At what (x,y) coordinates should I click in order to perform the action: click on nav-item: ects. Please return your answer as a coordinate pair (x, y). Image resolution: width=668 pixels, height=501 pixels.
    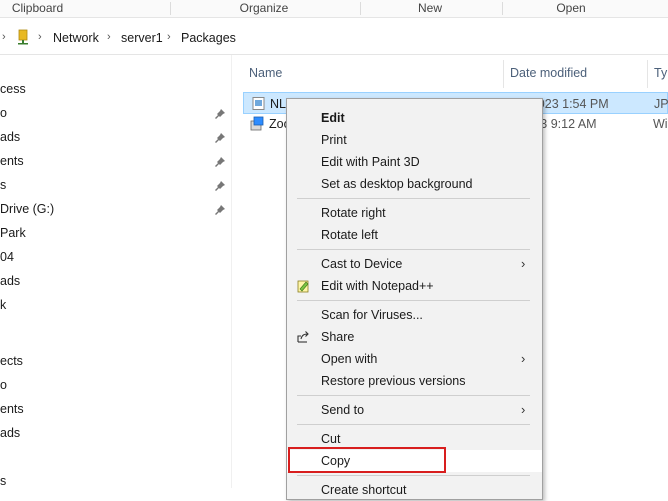
    Looking at the image, I should click on (11, 361).